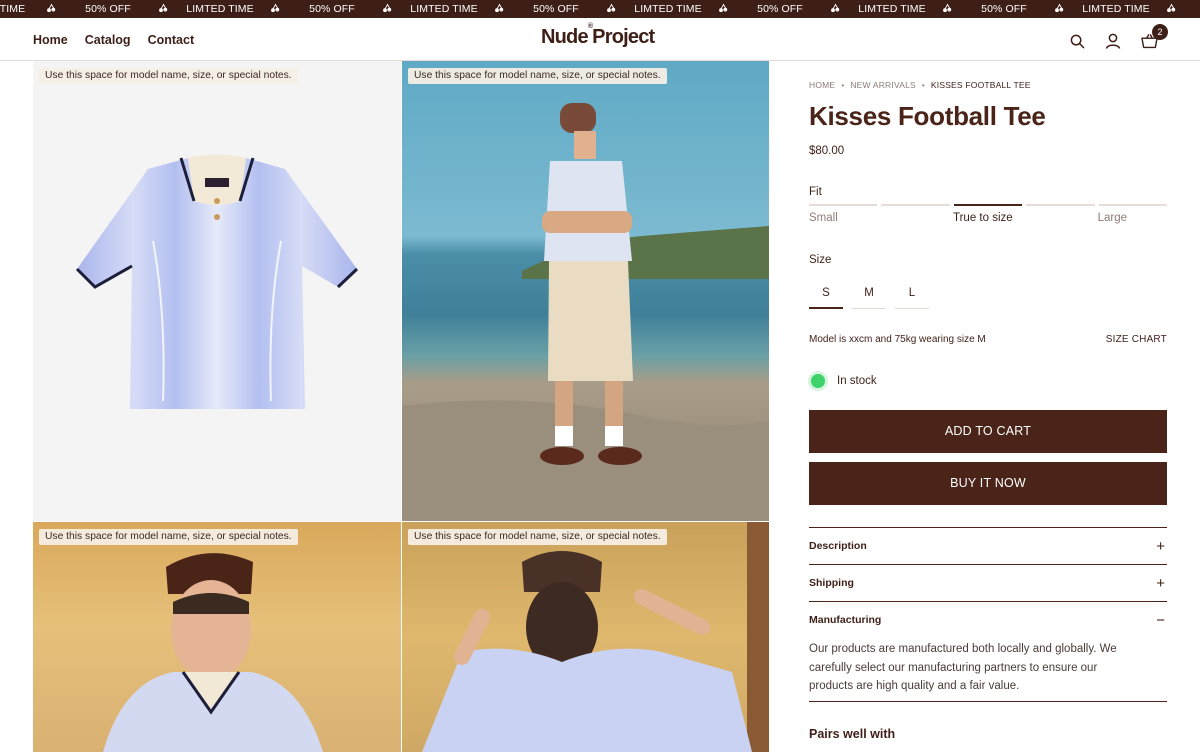 The image size is (1200, 752). I want to click on logo-text-rest: Project, so click(623, 37).